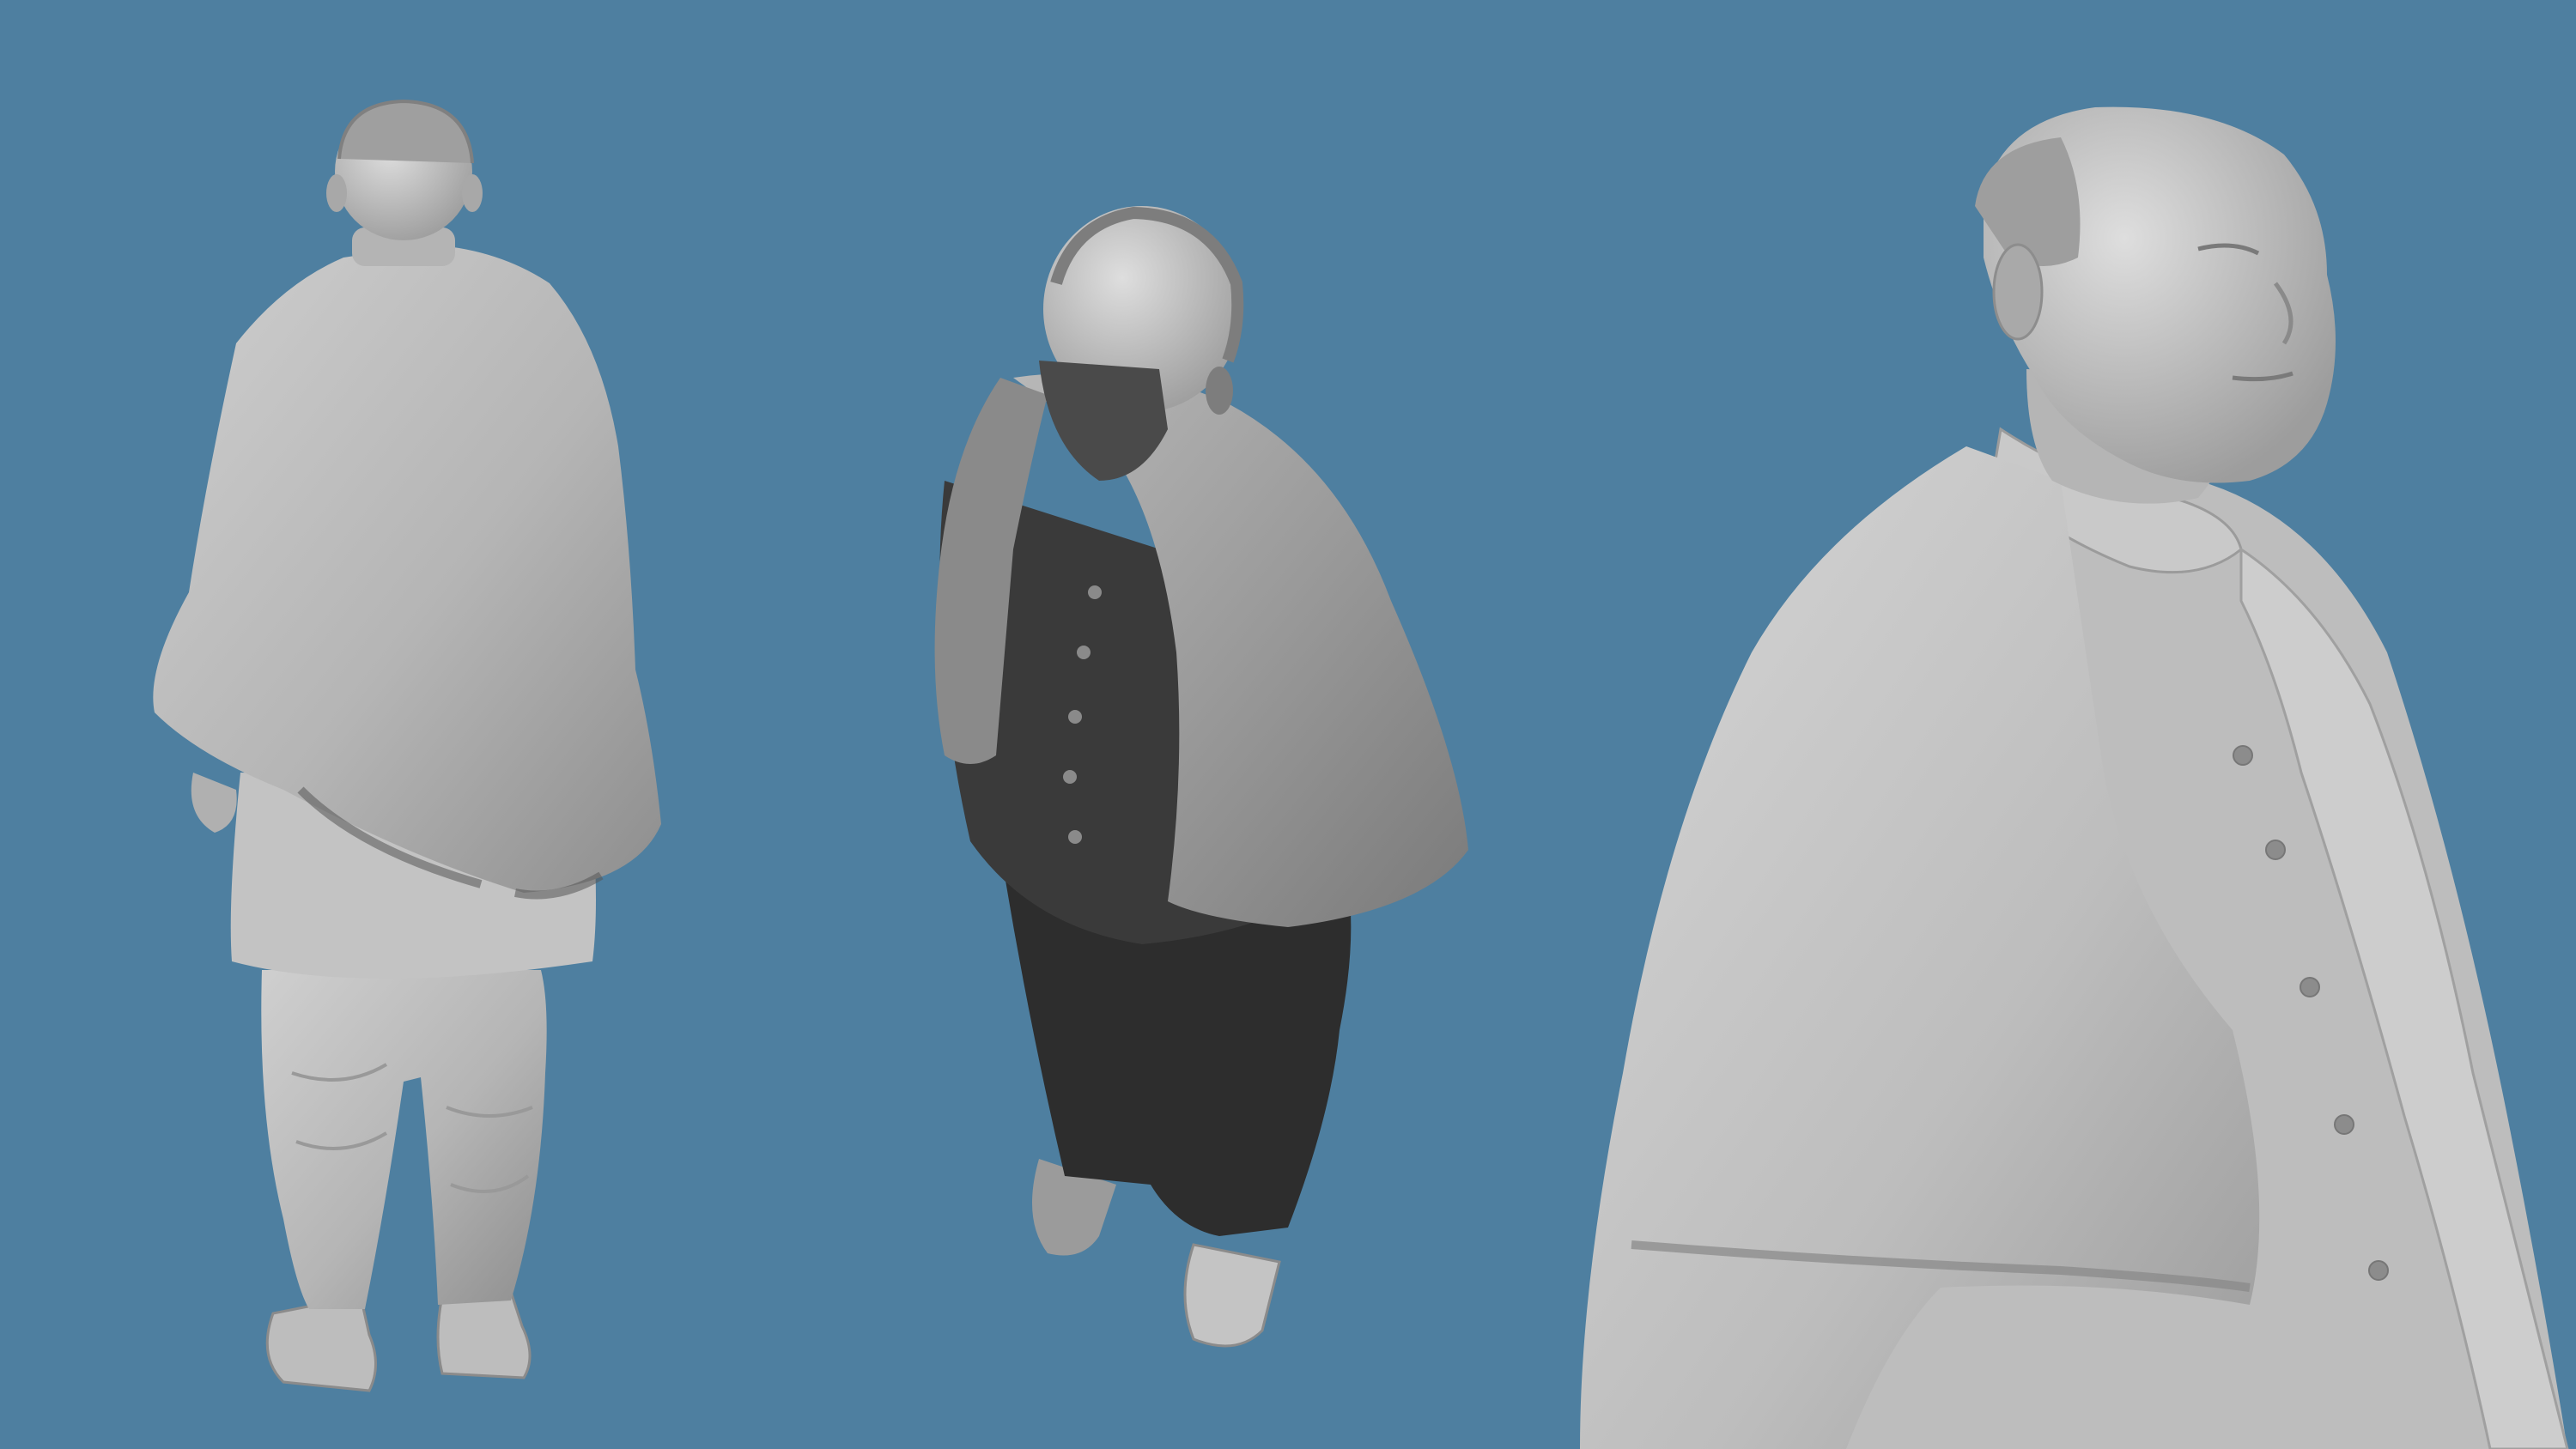  Describe the element at coordinates (406, 131) in the screenshot. I see `back-hair` at that location.